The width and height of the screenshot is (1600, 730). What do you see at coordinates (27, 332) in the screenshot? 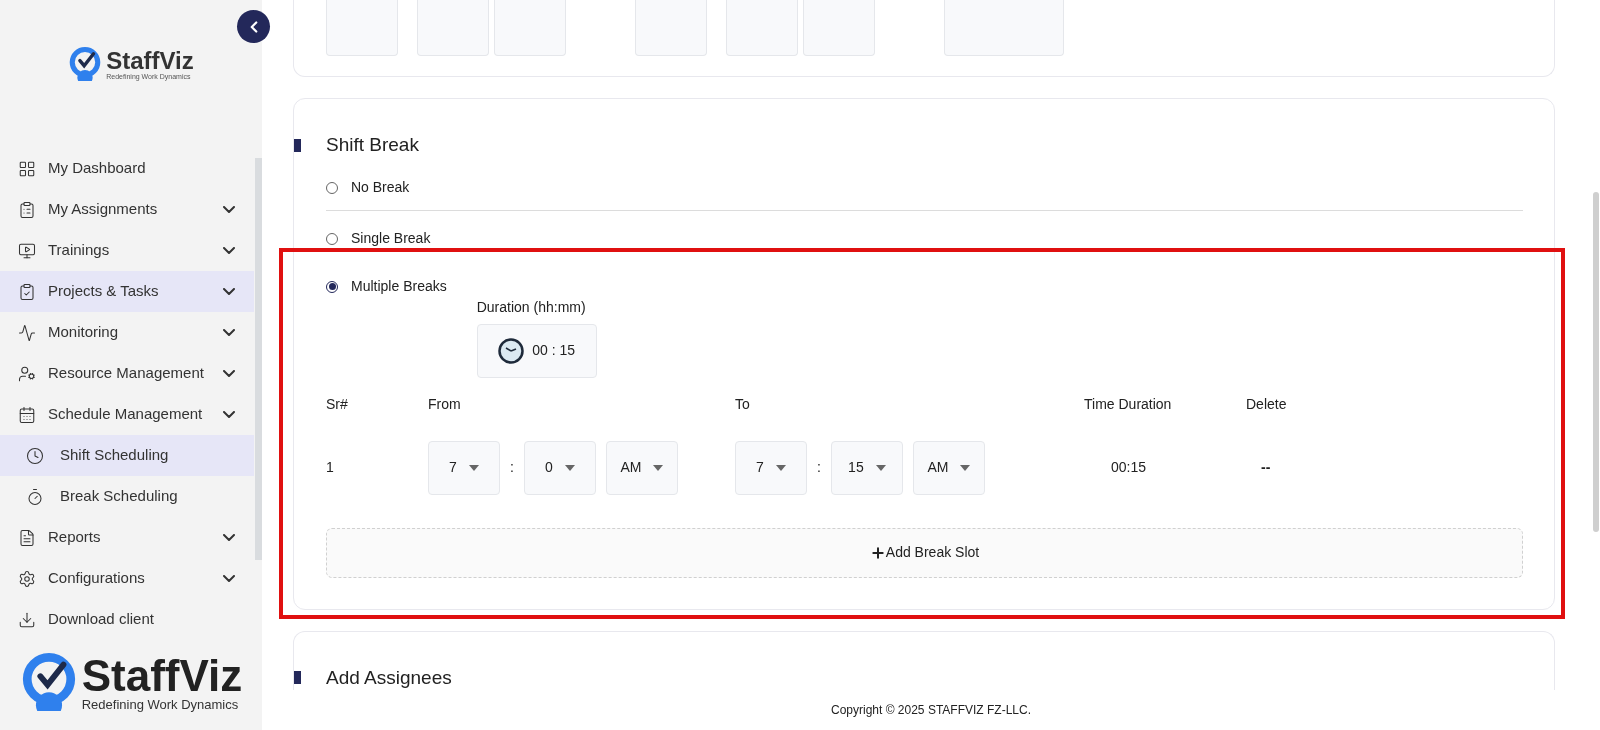
I see `activity-icon` at bounding box center [27, 332].